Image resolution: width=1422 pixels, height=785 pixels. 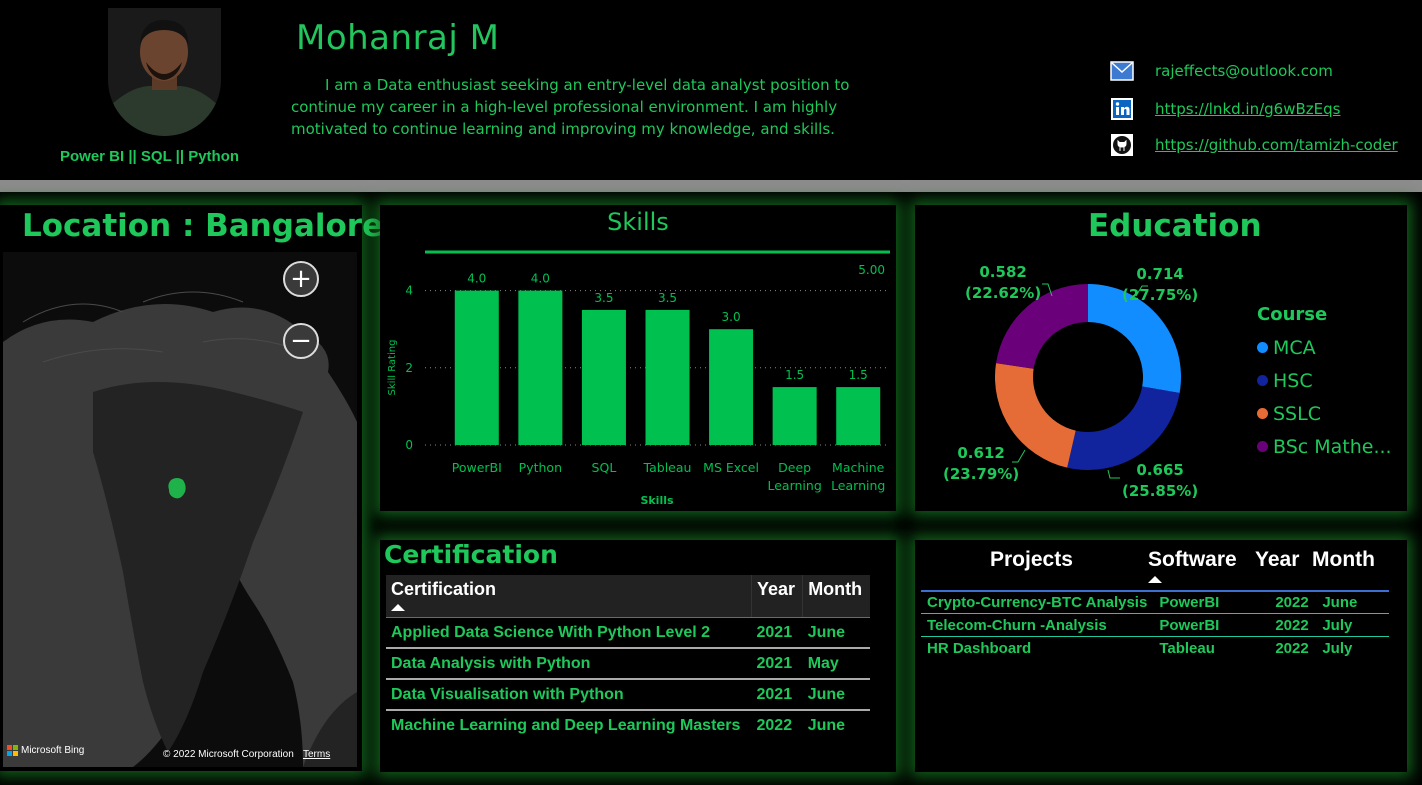 What do you see at coordinates (409, 291) in the screenshot?
I see `y-tick-label: 4` at bounding box center [409, 291].